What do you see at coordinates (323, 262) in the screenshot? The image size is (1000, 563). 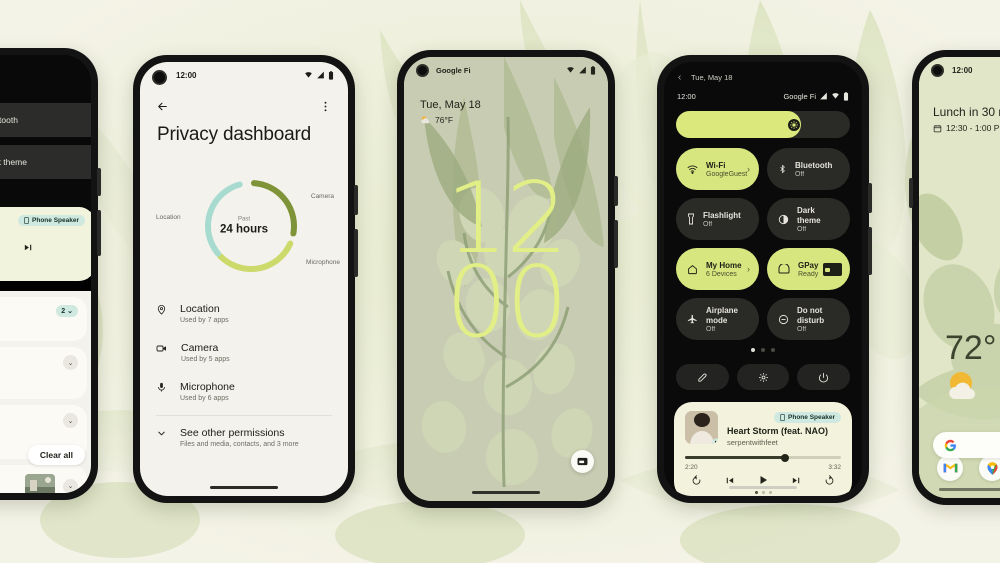 I see `donut-label-microphone: Microphone` at bounding box center [323, 262].